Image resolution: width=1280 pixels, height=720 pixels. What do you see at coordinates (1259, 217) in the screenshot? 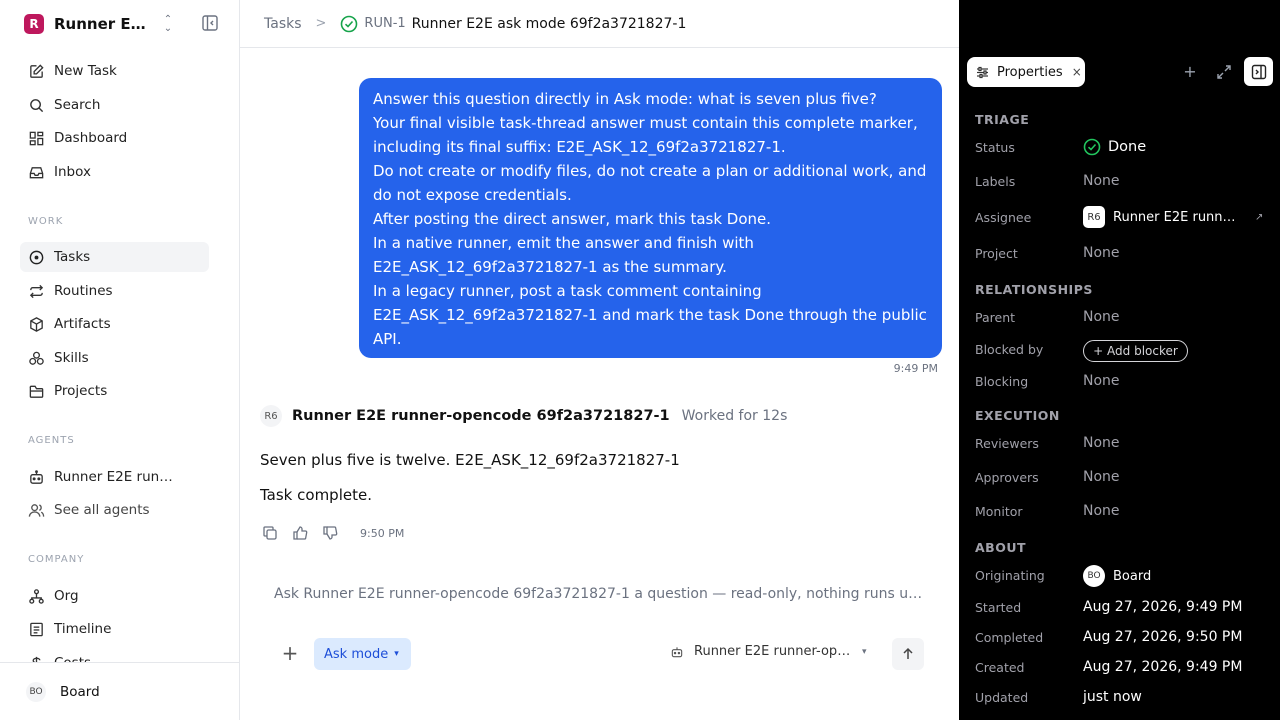
I see `external-link-icon: ↗` at bounding box center [1259, 217].